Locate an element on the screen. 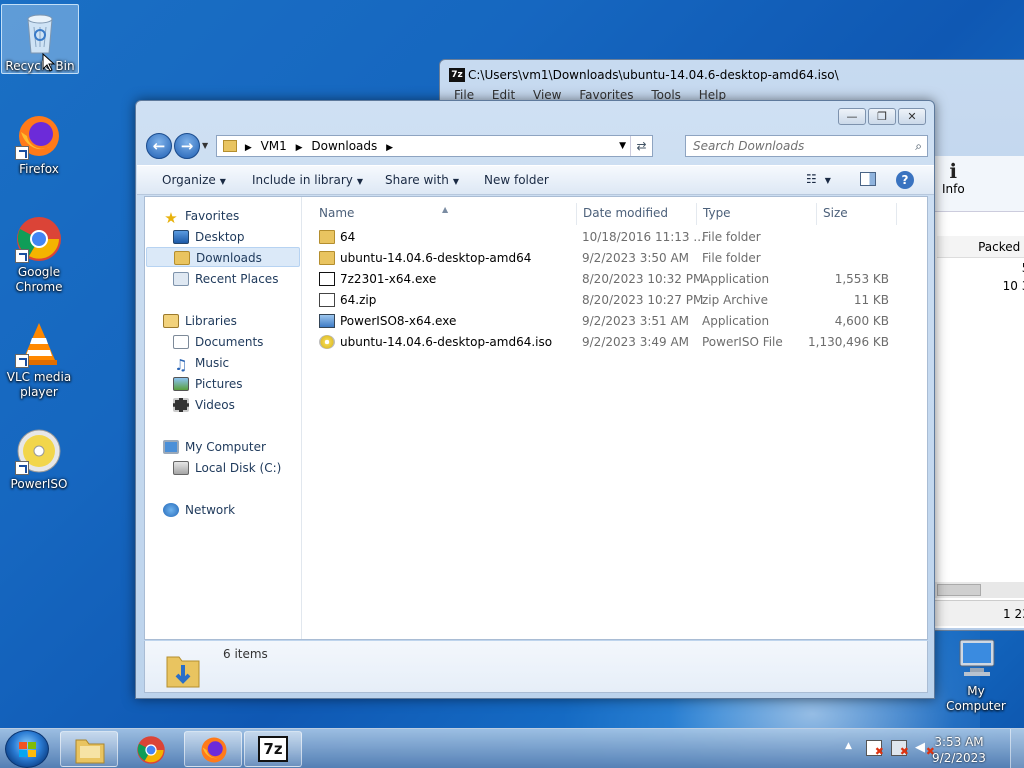  file-row: 64.zip 8/20/2023 10:27 PM zip Archive 11 KB is located at coordinates (614, 300).